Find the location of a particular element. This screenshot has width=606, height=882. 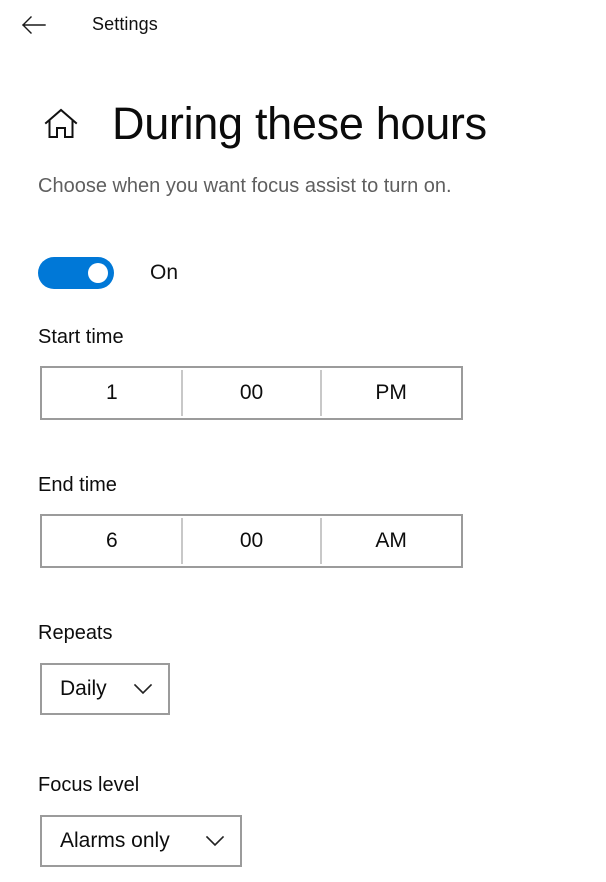

toggle-state-label: On is located at coordinates (164, 272).